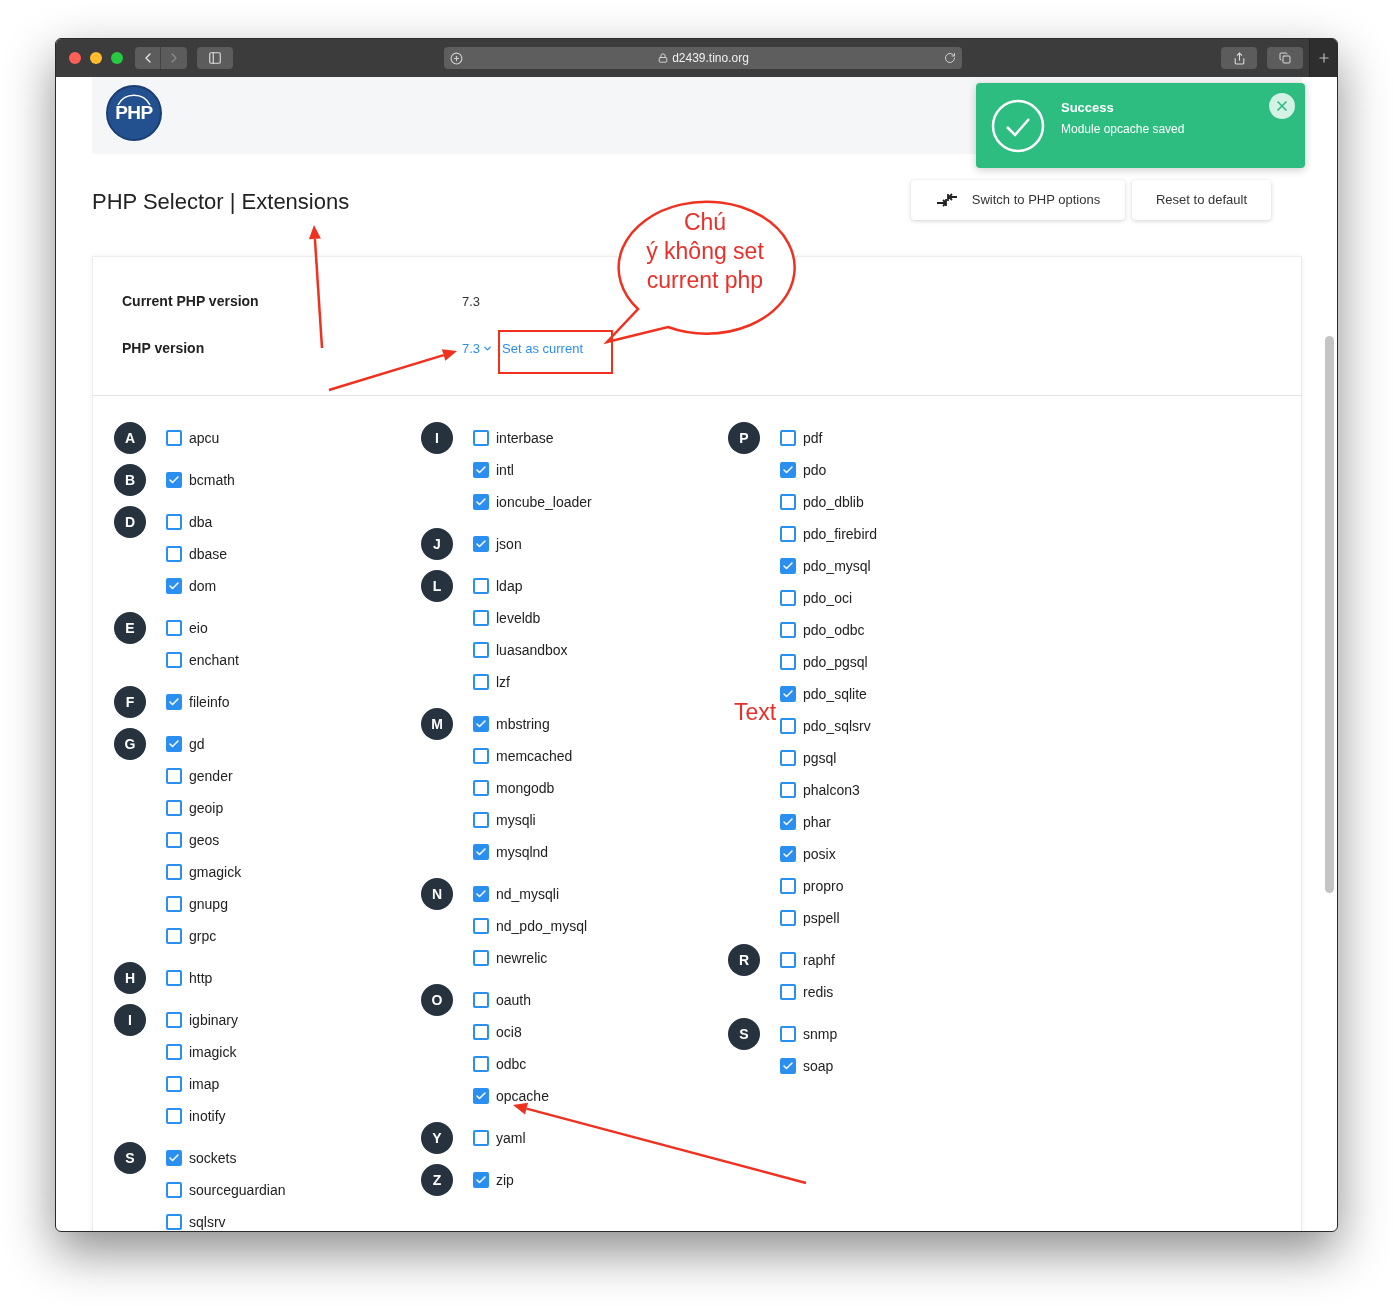 Image resolution: width=1393 pixels, height=1306 pixels. I want to click on tabs-button, so click(1285, 58).